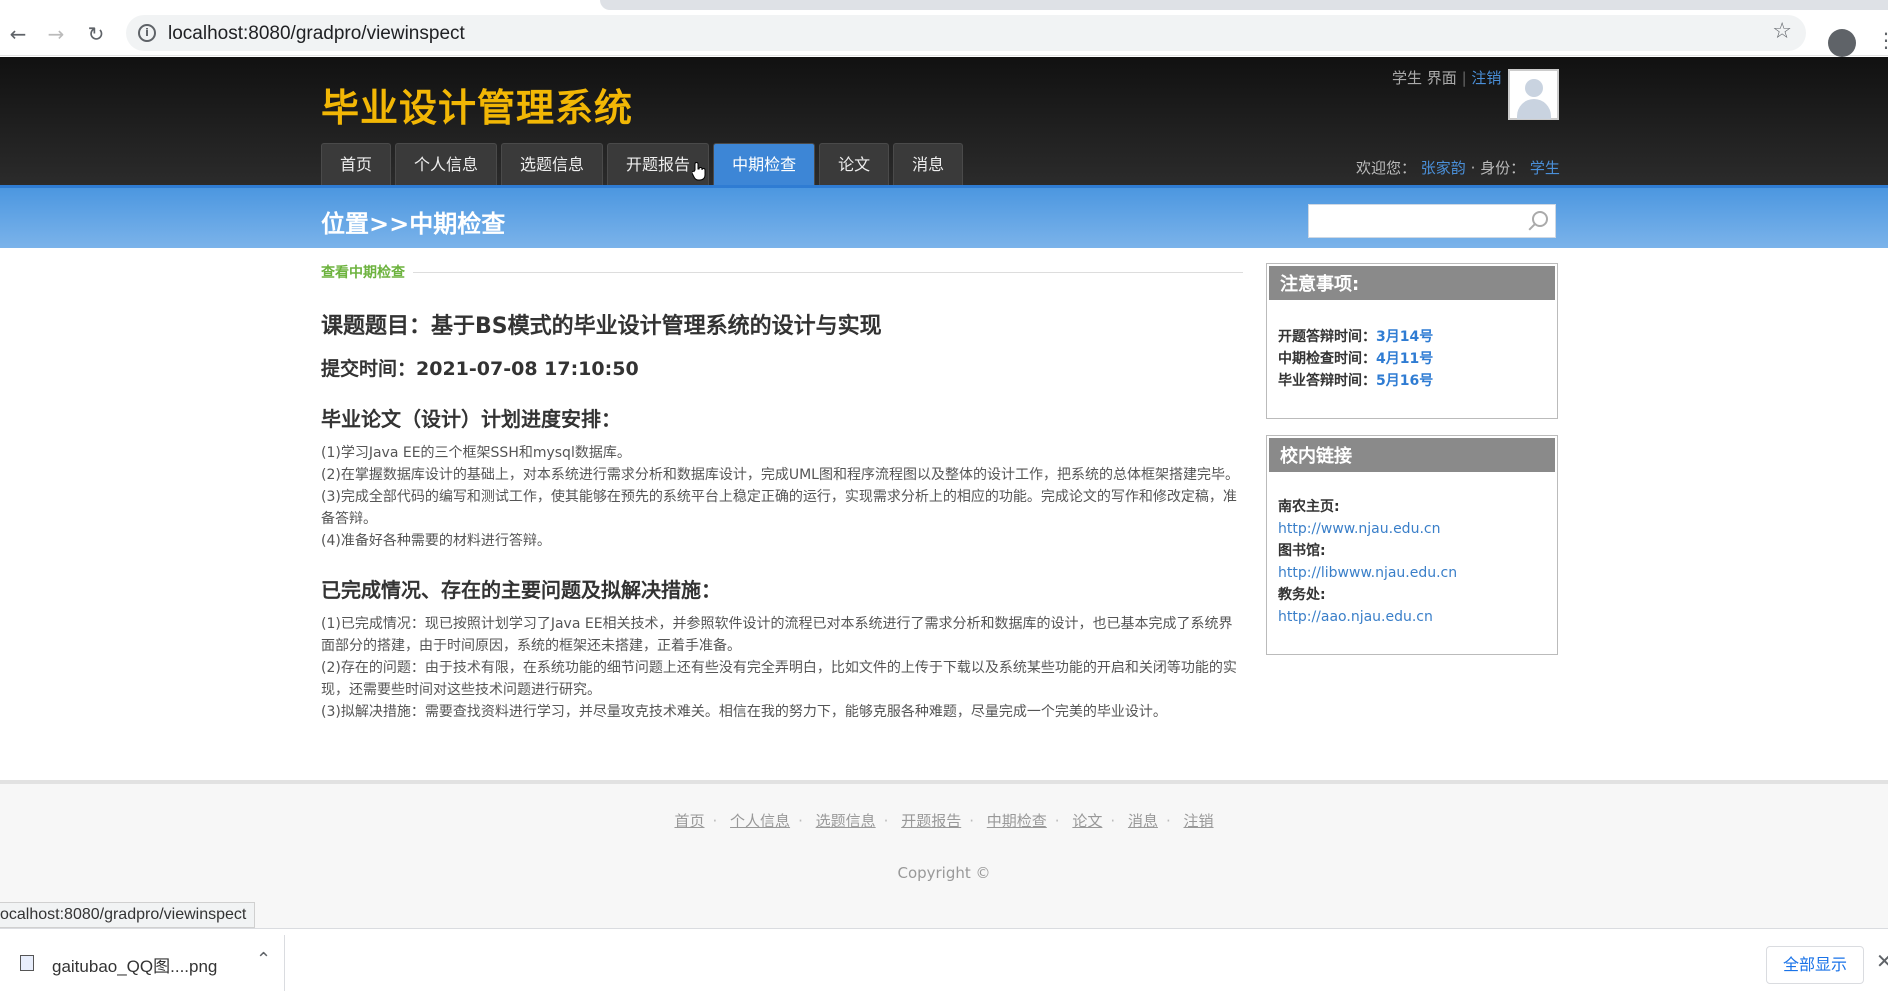 This screenshot has width=1888, height=996. Describe the element at coordinates (480, 369) in the screenshot. I see `submit-time: 提交时间：2021-07-08 17:10:50` at that location.